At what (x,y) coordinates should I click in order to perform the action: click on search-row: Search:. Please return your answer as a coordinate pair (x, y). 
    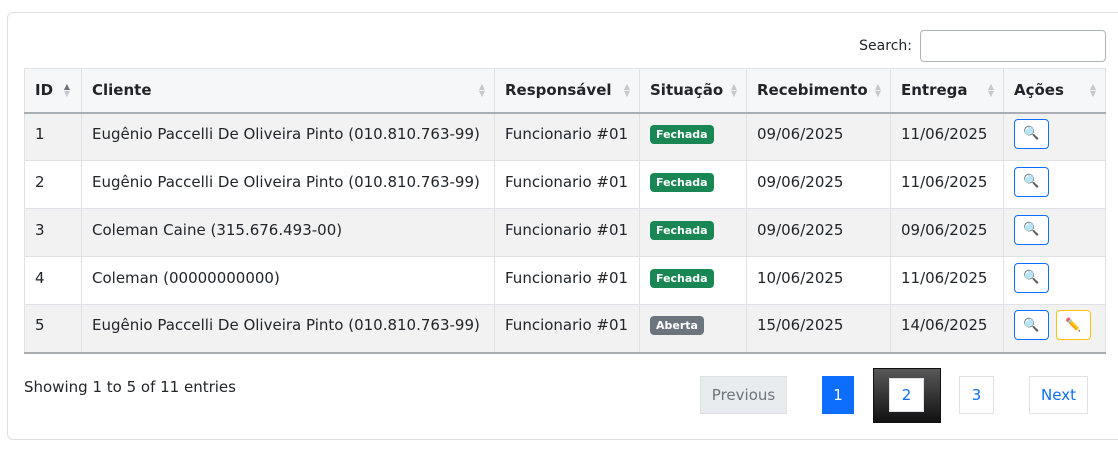
    Looking at the image, I should click on (982, 46).